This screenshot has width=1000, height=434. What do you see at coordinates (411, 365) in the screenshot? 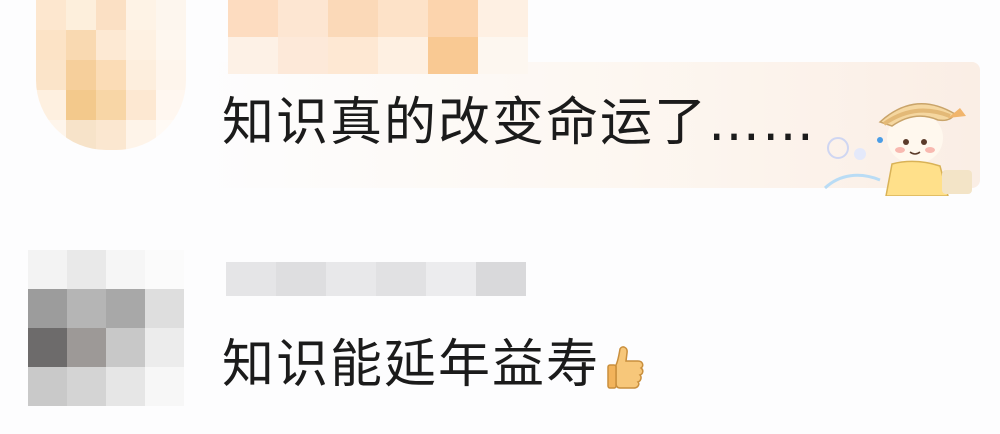
I see `comment-text-content: 知识能延年益寿` at bounding box center [411, 365].